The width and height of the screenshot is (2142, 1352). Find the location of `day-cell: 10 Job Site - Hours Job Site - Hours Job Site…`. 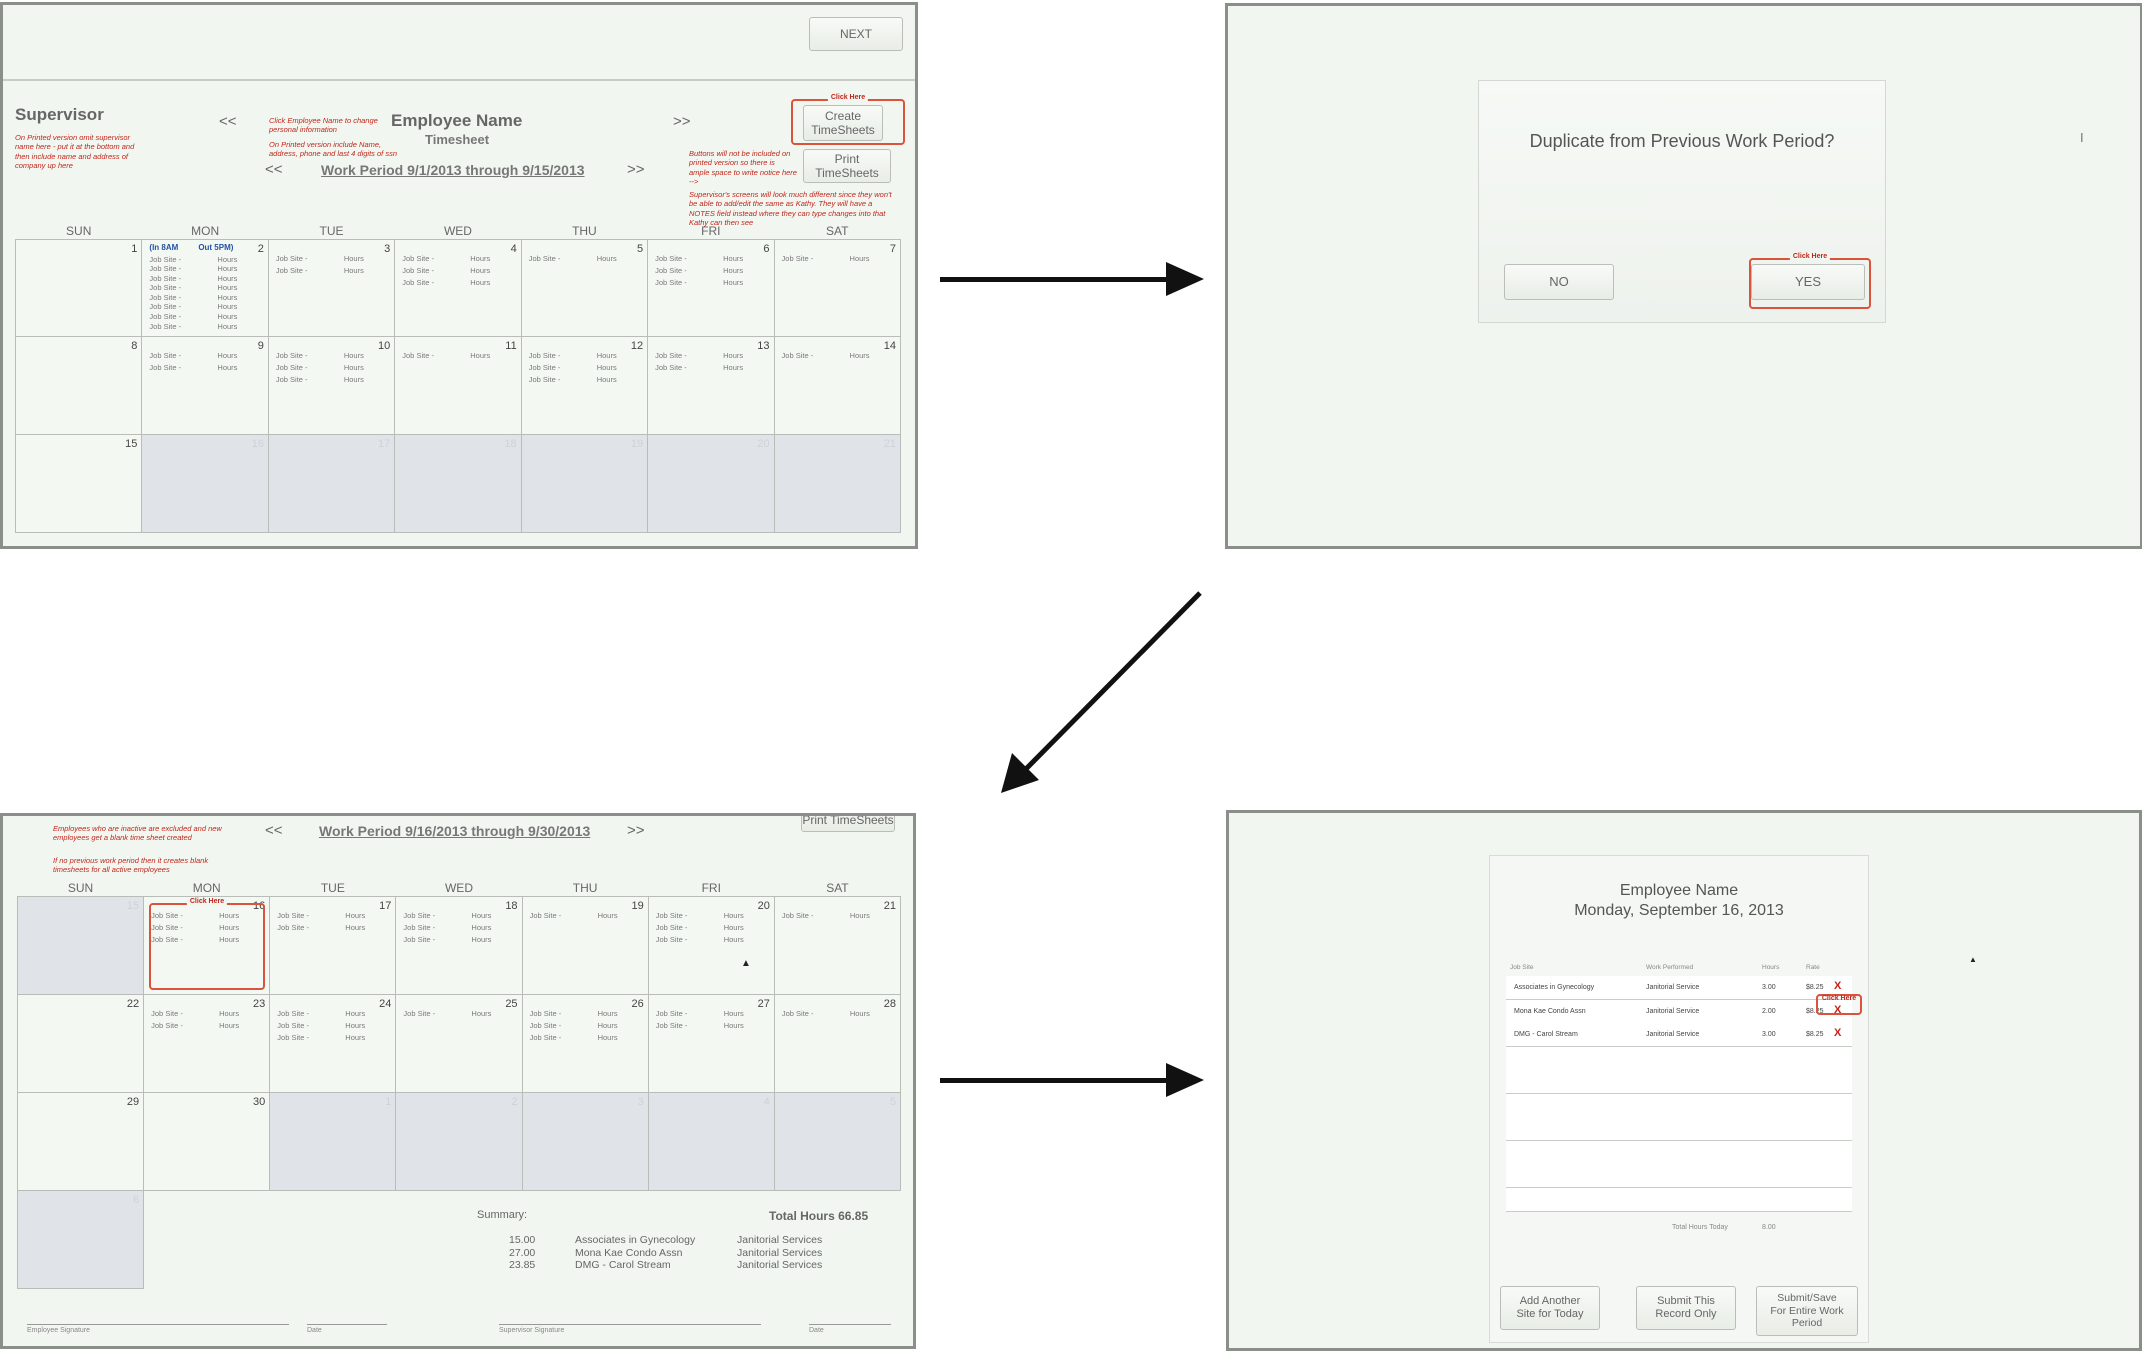

day-cell: 10 Job Site - Hours Job Site - Hours Job Site… is located at coordinates (331, 385).